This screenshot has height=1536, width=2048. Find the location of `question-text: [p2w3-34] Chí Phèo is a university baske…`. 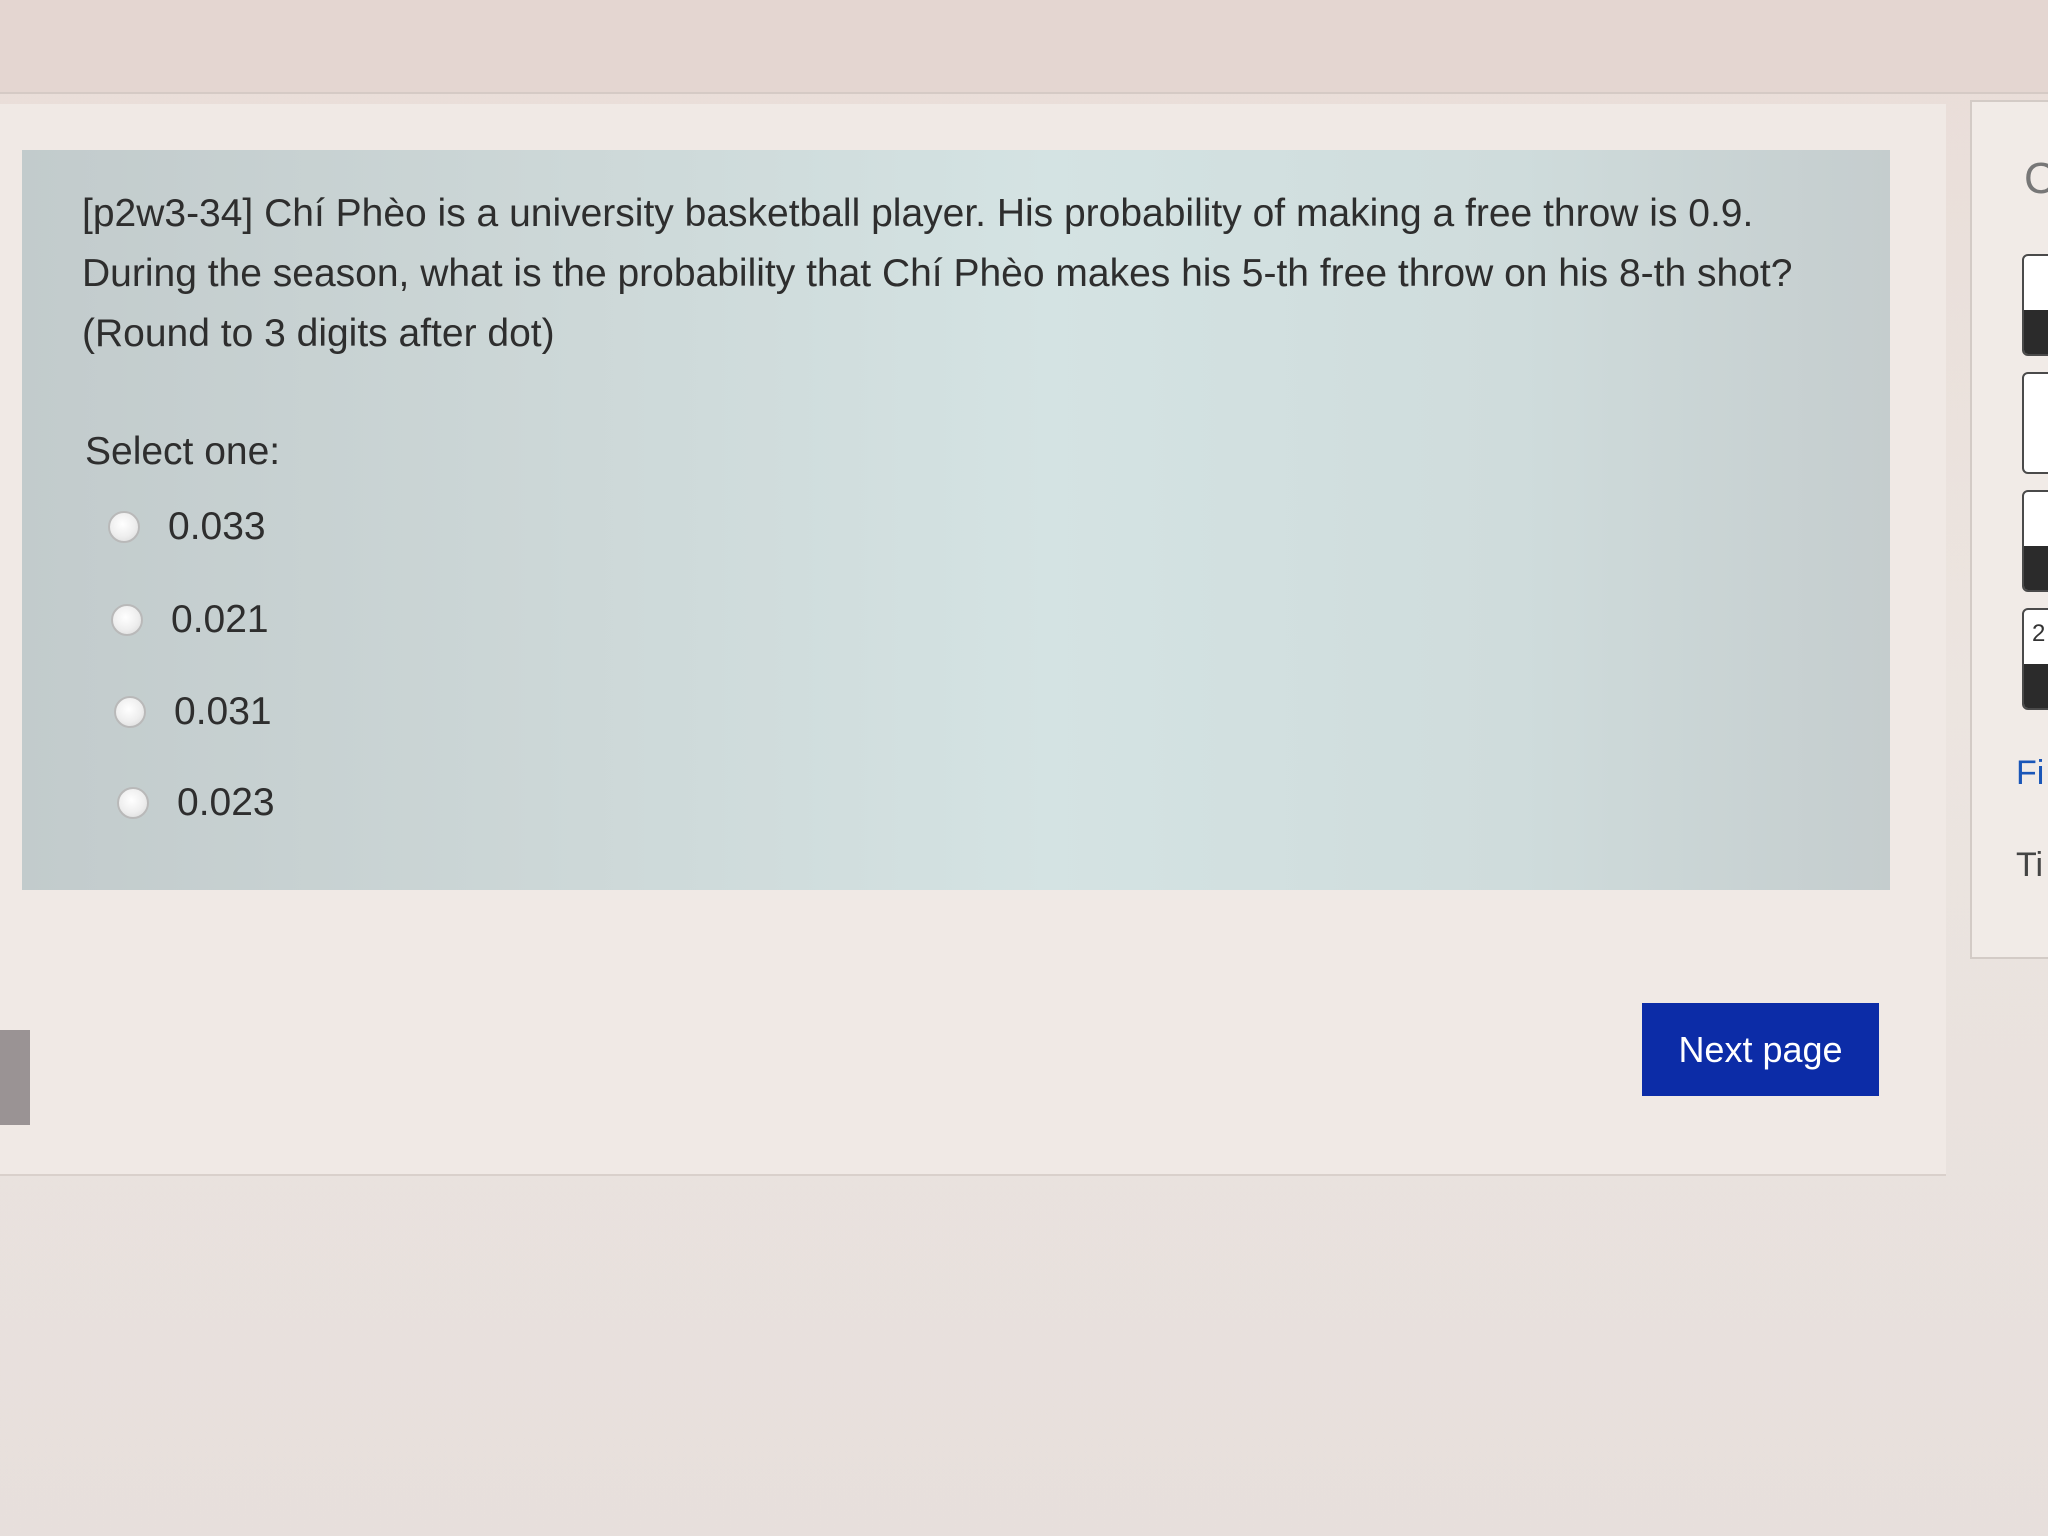

question-text: [p2w3-34] Chí Phèo is a university baske… is located at coordinates (972, 274).